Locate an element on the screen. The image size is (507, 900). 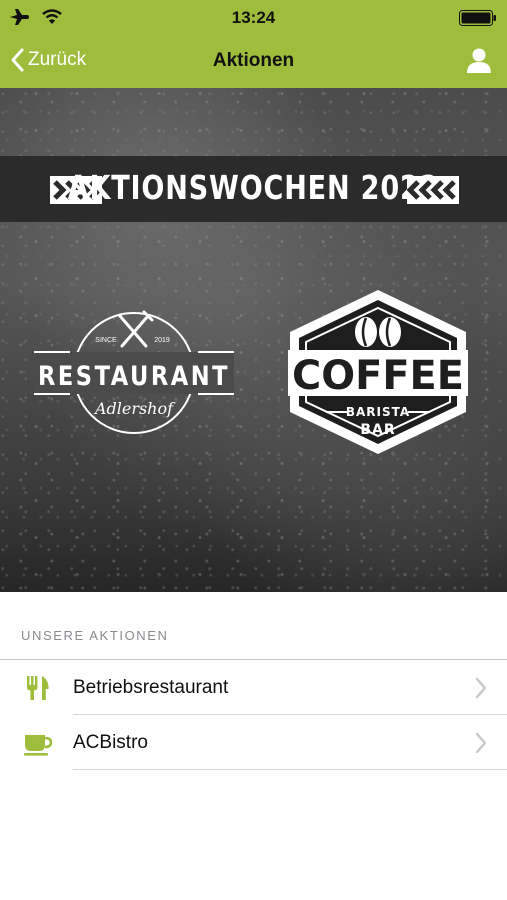
restaurant-name: RESTAURANT is located at coordinates (134, 376).